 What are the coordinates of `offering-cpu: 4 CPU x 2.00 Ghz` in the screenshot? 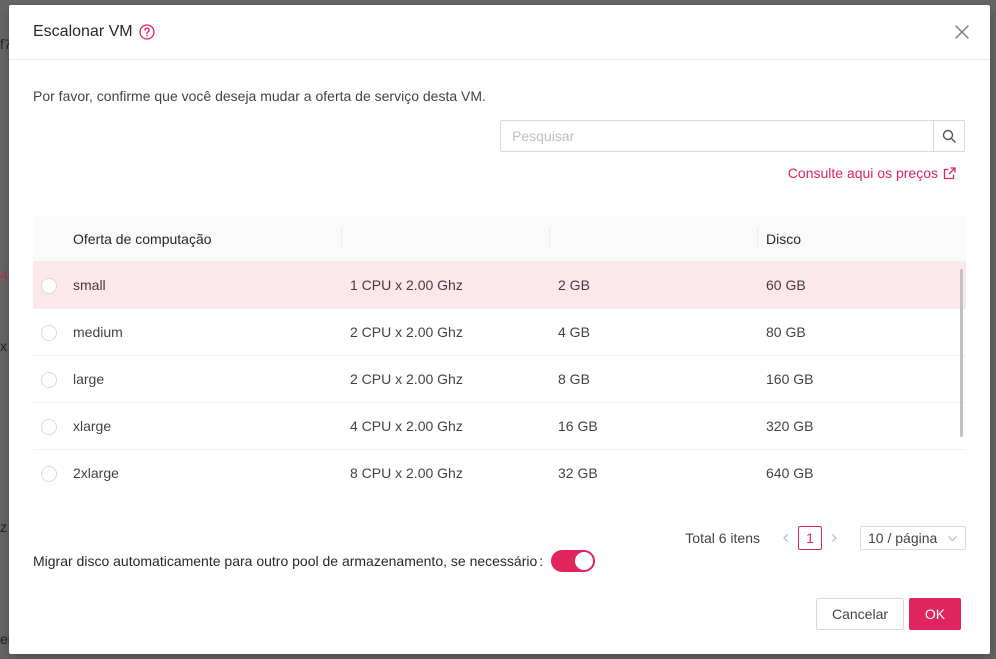 It's located at (406, 426).